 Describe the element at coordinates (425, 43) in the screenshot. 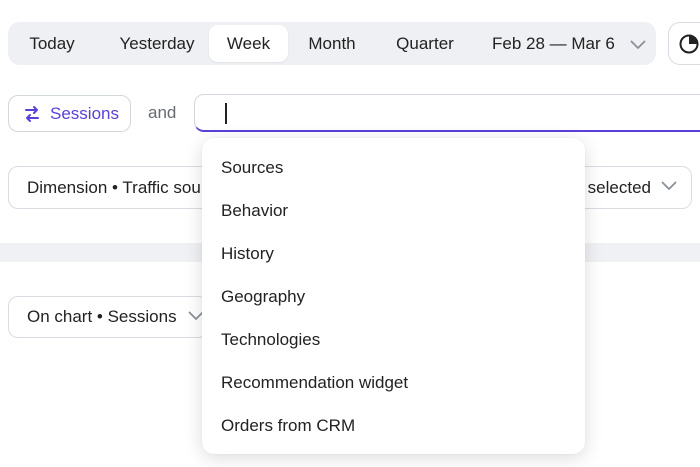

I see `period-quarter: Quarter` at that location.